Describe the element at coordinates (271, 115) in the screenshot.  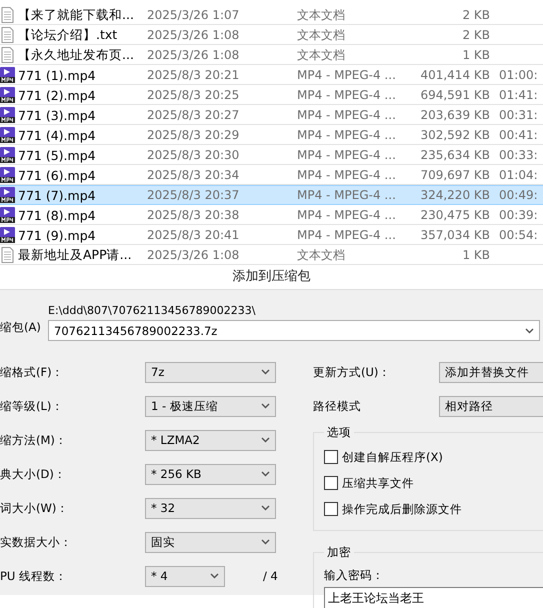
I see `file-row: 771 (3).mp4 2025/8/3 20:27 MP4 - MPEG-4 ... 203,639 KB 00:31:` at that location.